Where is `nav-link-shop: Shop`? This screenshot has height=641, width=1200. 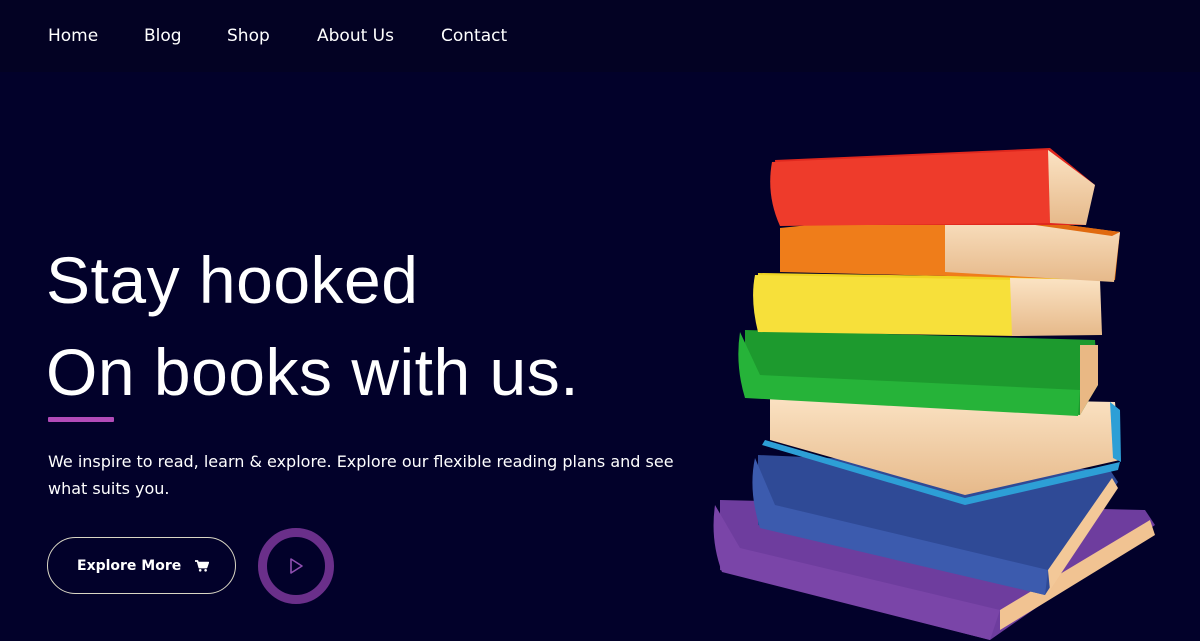
nav-link-shop: Shop is located at coordinates (248, 36).